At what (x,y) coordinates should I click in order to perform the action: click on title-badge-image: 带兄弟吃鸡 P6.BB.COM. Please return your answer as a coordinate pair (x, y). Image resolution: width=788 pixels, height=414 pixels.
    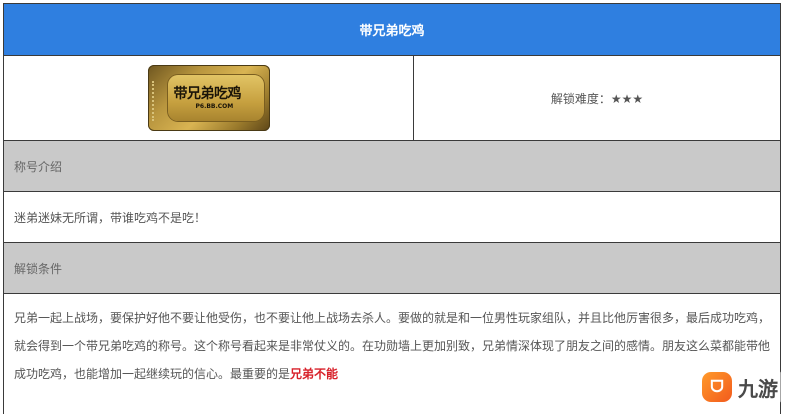
    Looking at the image, I should click on (208, 98).